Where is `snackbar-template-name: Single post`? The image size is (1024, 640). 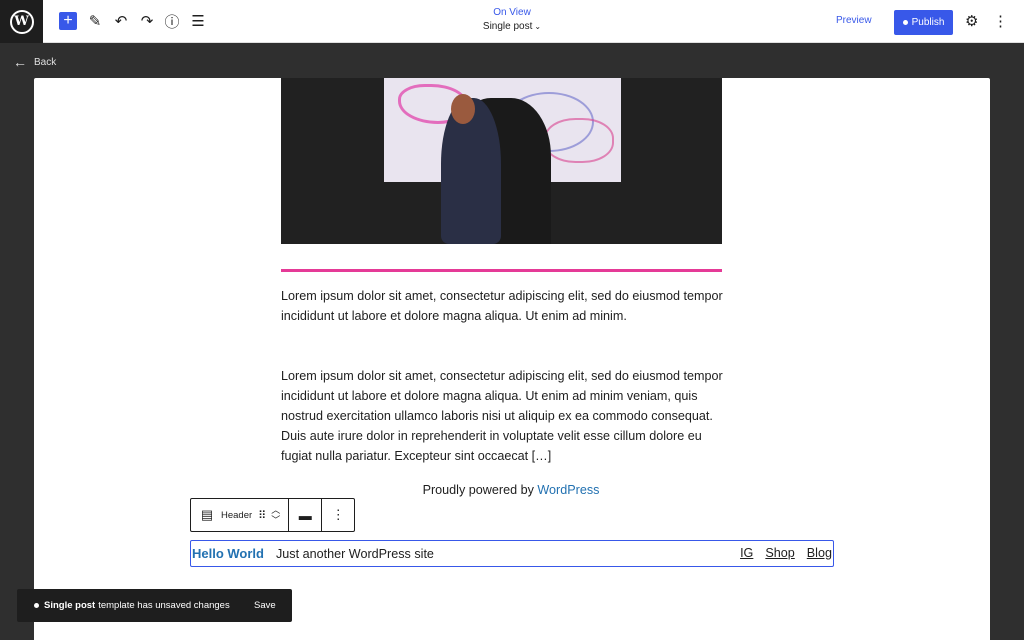
snackbar-template-name: Single post is located at coordinates (70, 605).